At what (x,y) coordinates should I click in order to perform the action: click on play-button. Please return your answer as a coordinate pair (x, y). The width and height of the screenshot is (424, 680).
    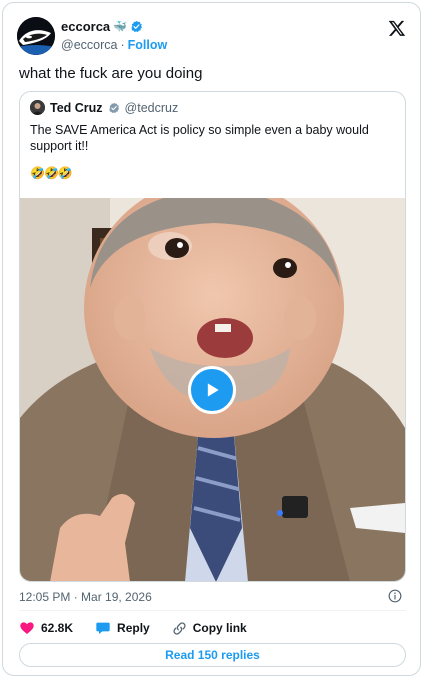
    Looking at the image, I should click on (212, 390).